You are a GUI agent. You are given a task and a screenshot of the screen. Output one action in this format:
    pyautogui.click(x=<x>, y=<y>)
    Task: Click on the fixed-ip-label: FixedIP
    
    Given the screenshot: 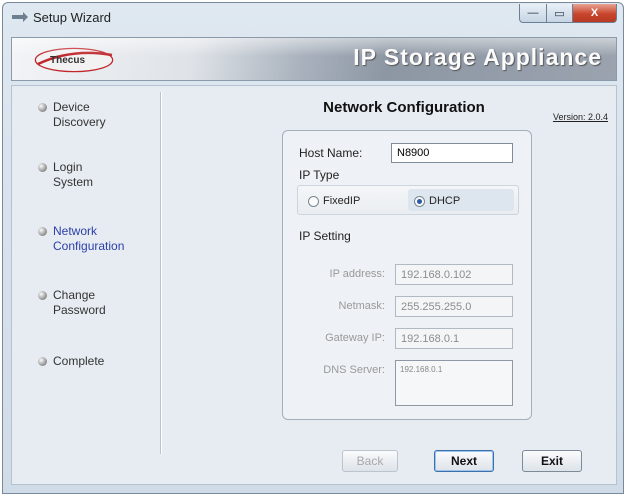 What is the action you would take?
    pyautogui.click(x=342, y=201)
    